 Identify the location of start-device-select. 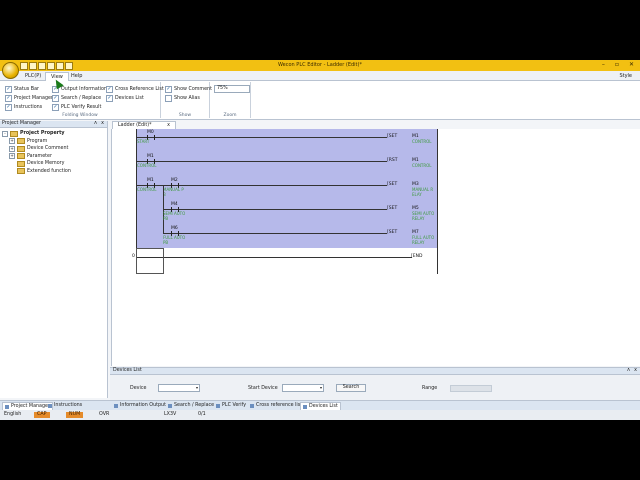
(303, 388).